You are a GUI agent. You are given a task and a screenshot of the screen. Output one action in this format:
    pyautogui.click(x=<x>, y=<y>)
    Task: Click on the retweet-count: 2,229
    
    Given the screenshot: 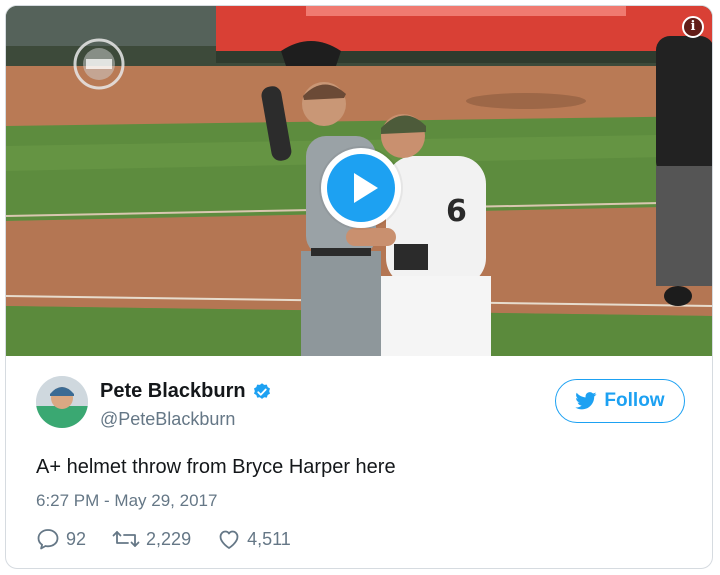 What is the action you would take?
    pyautogui.click(x=169, y=538)
    